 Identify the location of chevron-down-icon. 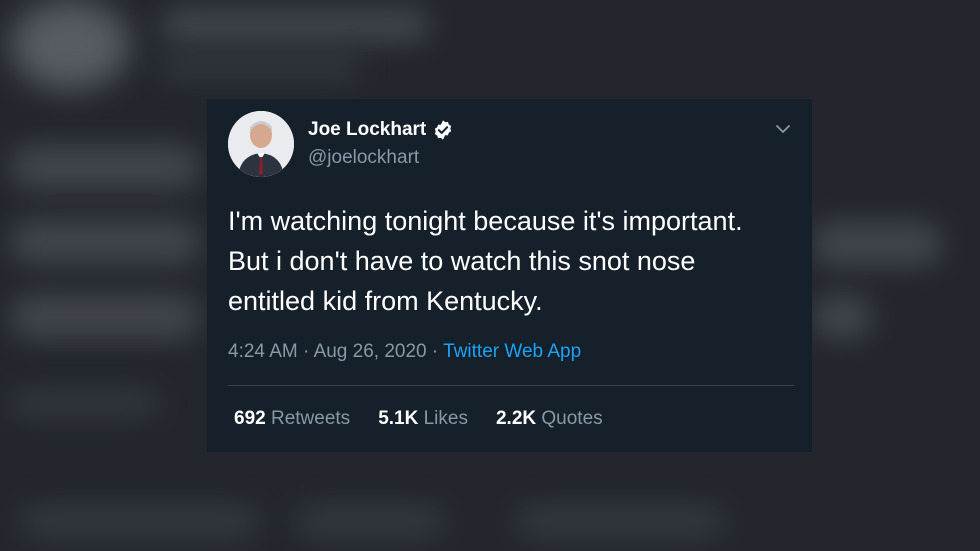
(783, 129).